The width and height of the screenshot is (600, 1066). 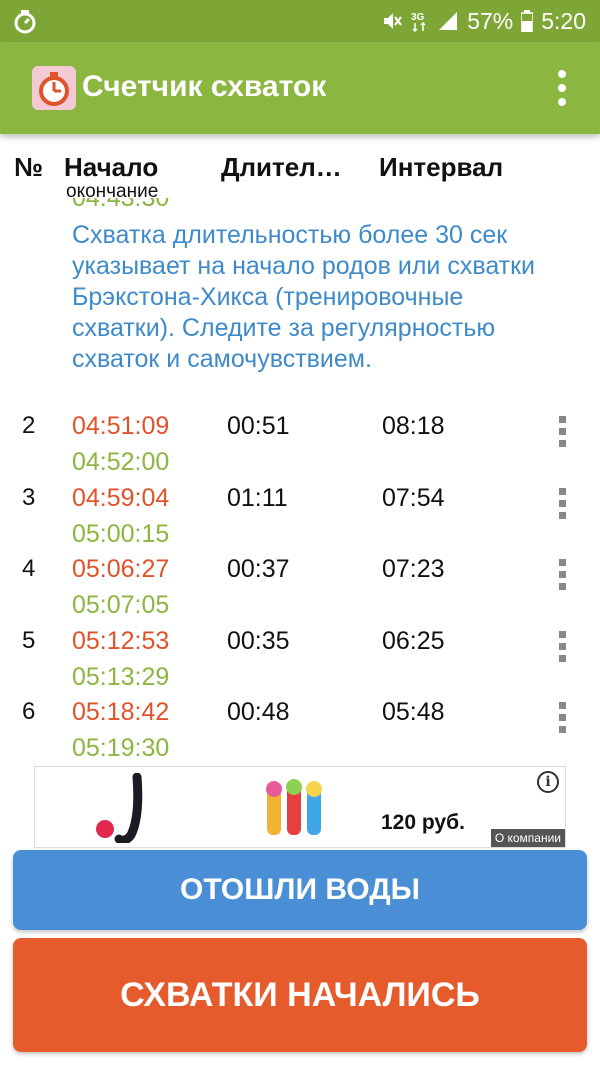 What do you see at coordinates (393, 21) in the screenshot?
I see `mute-icon` at bounding box center [393, 21].